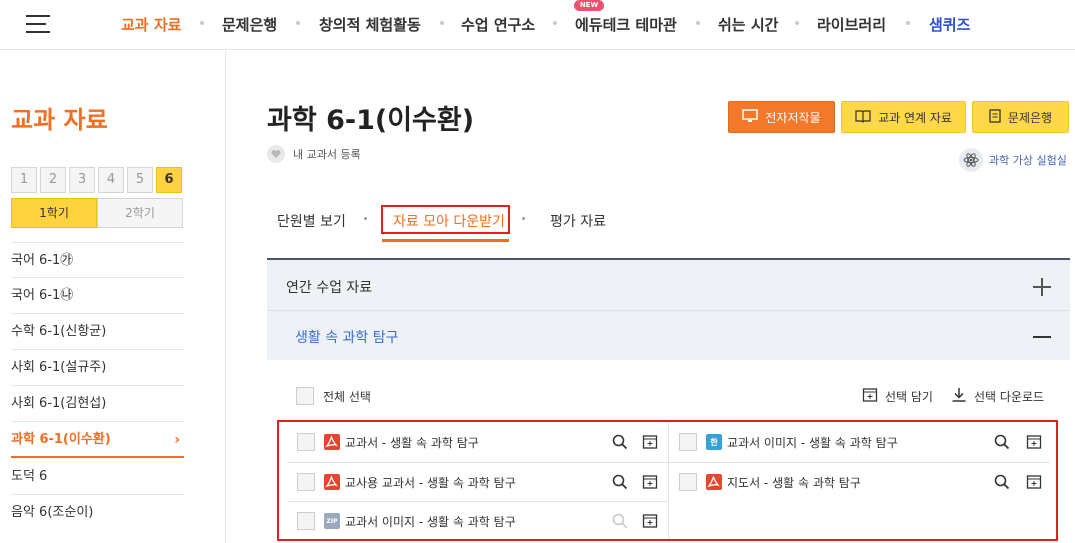 This screenshot has width=1075, height=543. What do you see at coordinates (903, 117) in the screenshot?
I see `linked-materials-button: 교과 연계 자료` at bounding box center [903, 117].